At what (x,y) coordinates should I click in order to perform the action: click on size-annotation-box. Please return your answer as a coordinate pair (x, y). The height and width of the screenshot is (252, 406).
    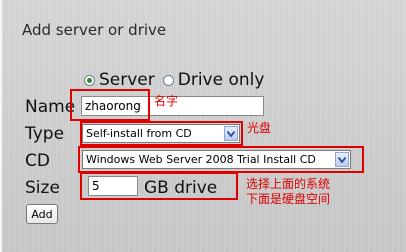
    Looking at the image, I should click on (159, 186).